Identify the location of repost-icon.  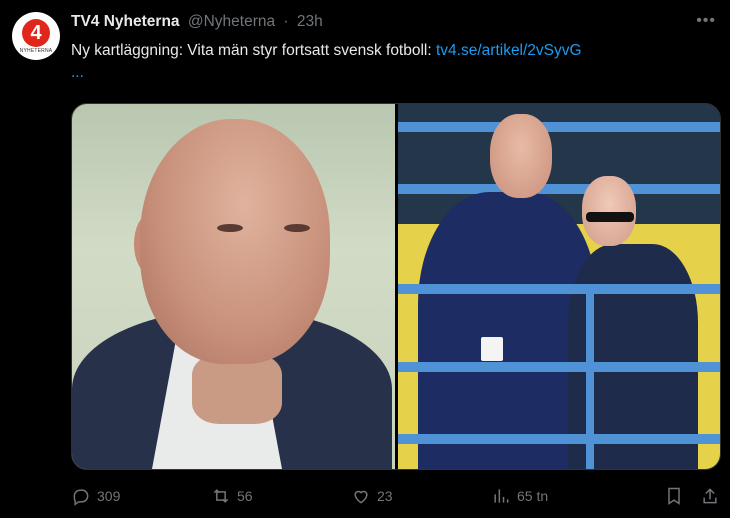
(221, 496).